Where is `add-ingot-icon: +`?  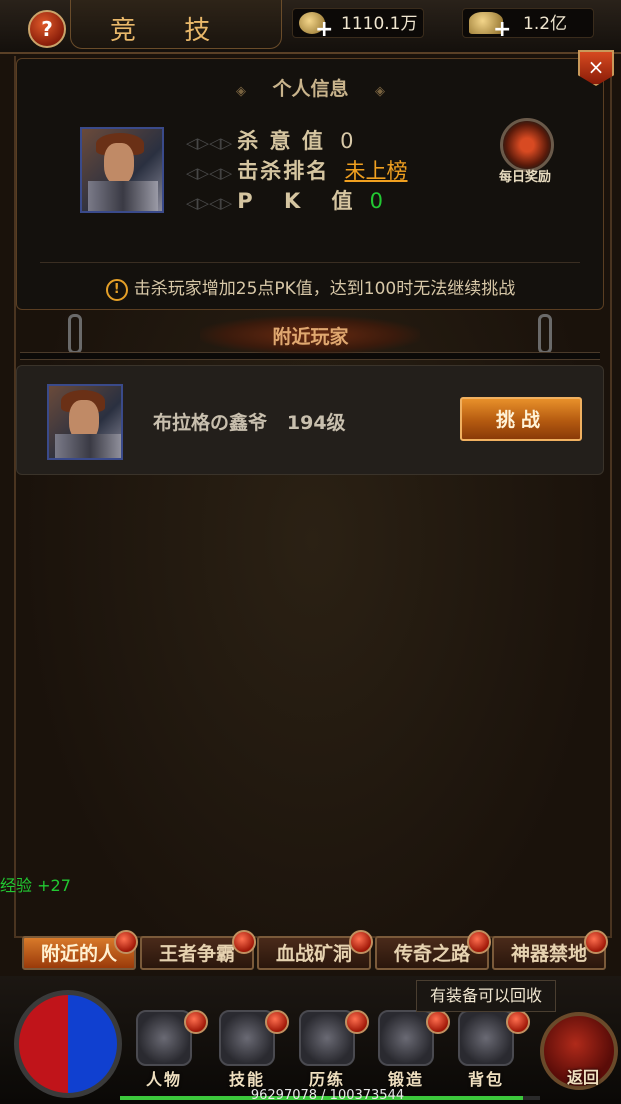 add-ingot-icon: + is located at coordinates (502, 30).